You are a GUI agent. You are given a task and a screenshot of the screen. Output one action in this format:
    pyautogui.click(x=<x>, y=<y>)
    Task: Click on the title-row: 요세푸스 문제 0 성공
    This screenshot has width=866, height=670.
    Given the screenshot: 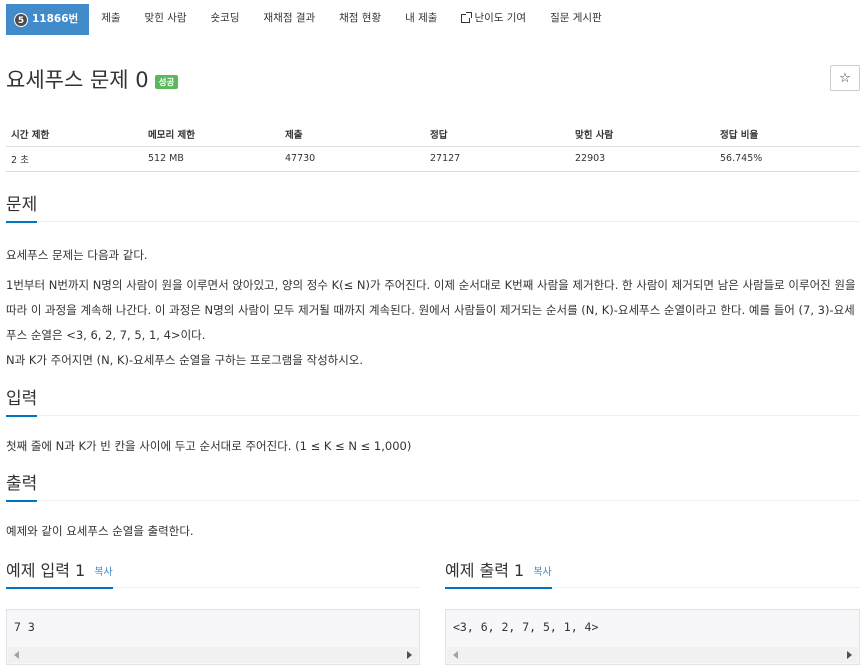 What is the action you would take?
    pyautogui.click(x=92, y=79)
    